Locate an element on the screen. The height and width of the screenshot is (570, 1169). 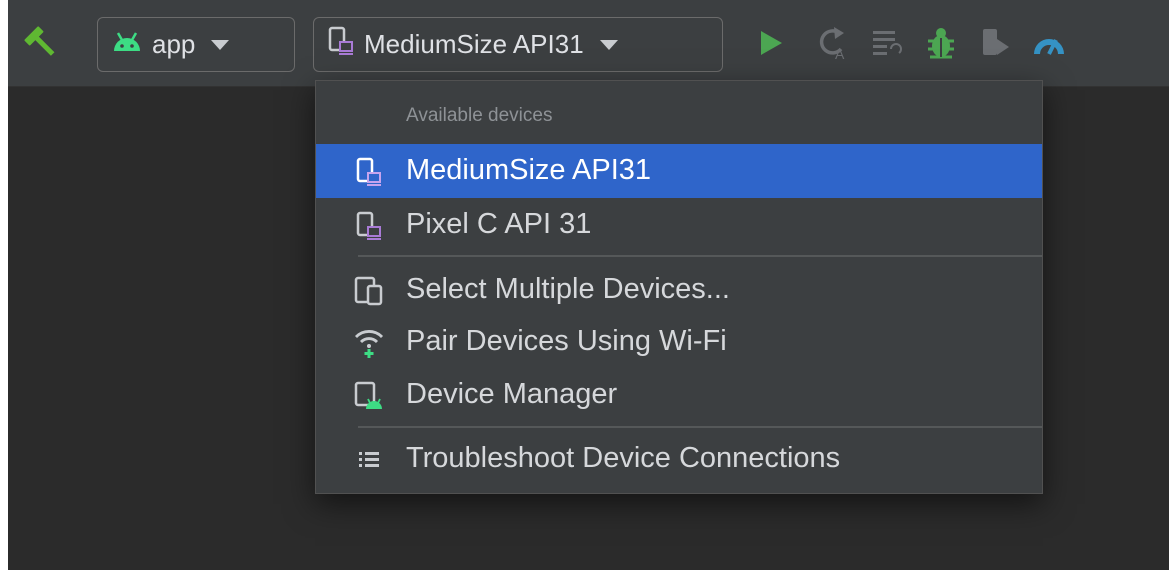
bug-icon is located at coordinates (941, 43).